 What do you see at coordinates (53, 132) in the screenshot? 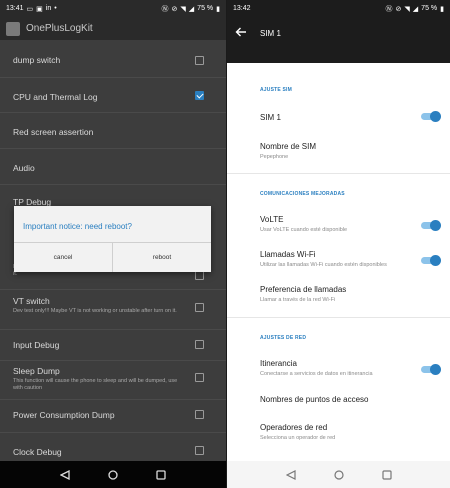
I see `item-label: Red screen assertion` at bounding box center [53, 132].